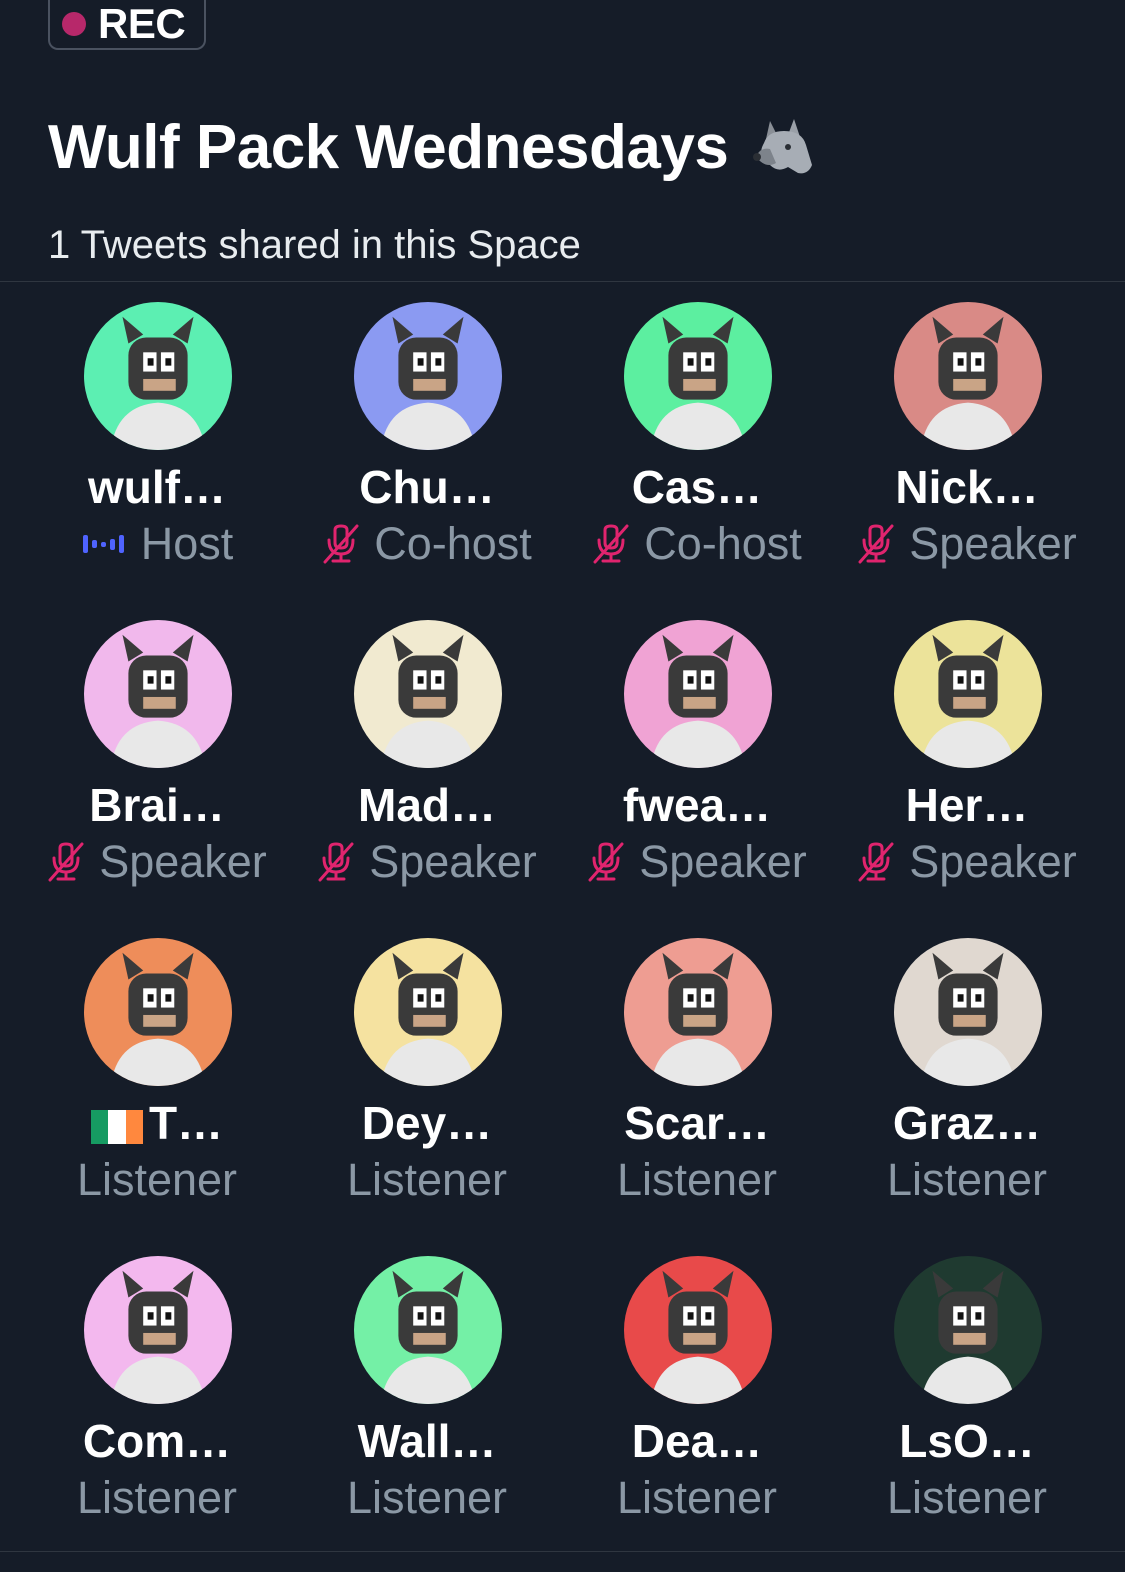 The width and height of the screenshot is (1125, 1572). What do you see at coordinates (967, 1413) in the screenshot?
I see `participant-card: LsO… Listener` at bounding box center [967, 1413].